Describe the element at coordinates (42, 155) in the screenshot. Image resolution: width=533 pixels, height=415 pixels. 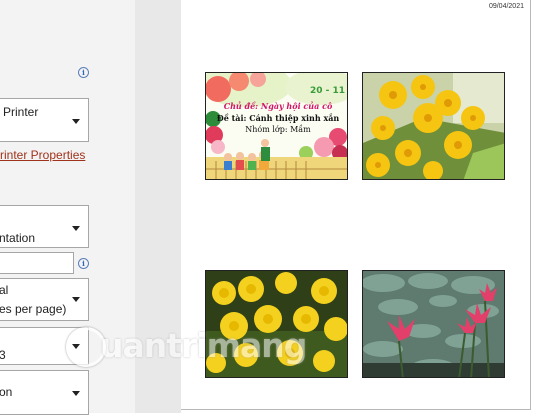
I see `printer-properties-link: rinter Properties` at that location.